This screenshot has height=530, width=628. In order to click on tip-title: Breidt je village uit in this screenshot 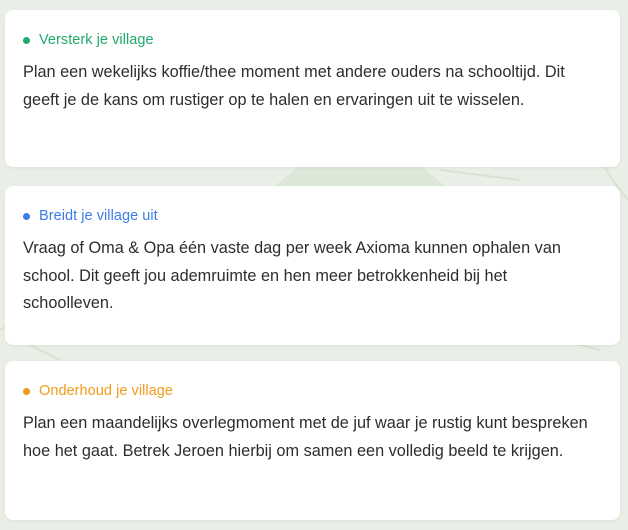, I will do `click(98, 216)`.